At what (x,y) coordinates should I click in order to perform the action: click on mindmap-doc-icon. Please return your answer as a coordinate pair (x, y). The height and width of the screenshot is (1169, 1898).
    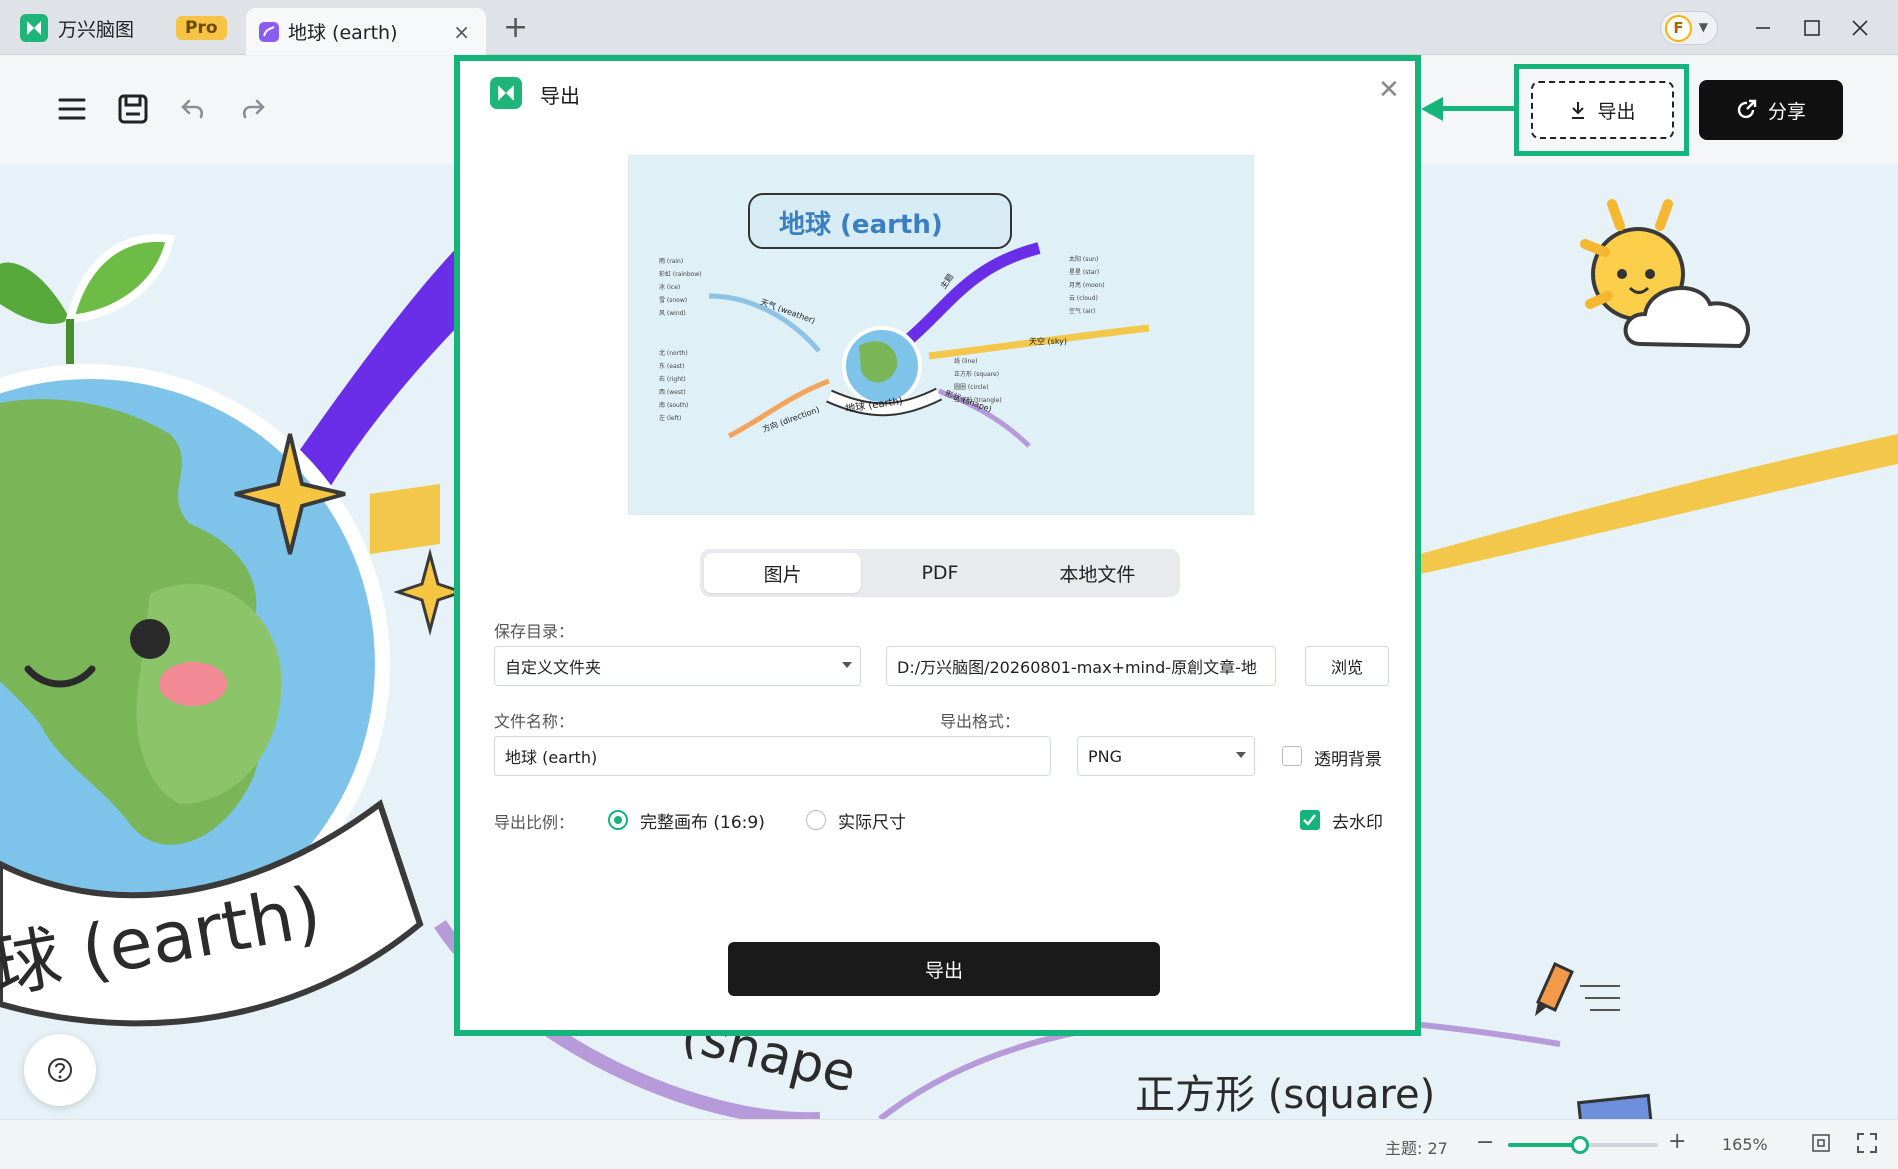
    Looking at the image, I should click on (269, 31).